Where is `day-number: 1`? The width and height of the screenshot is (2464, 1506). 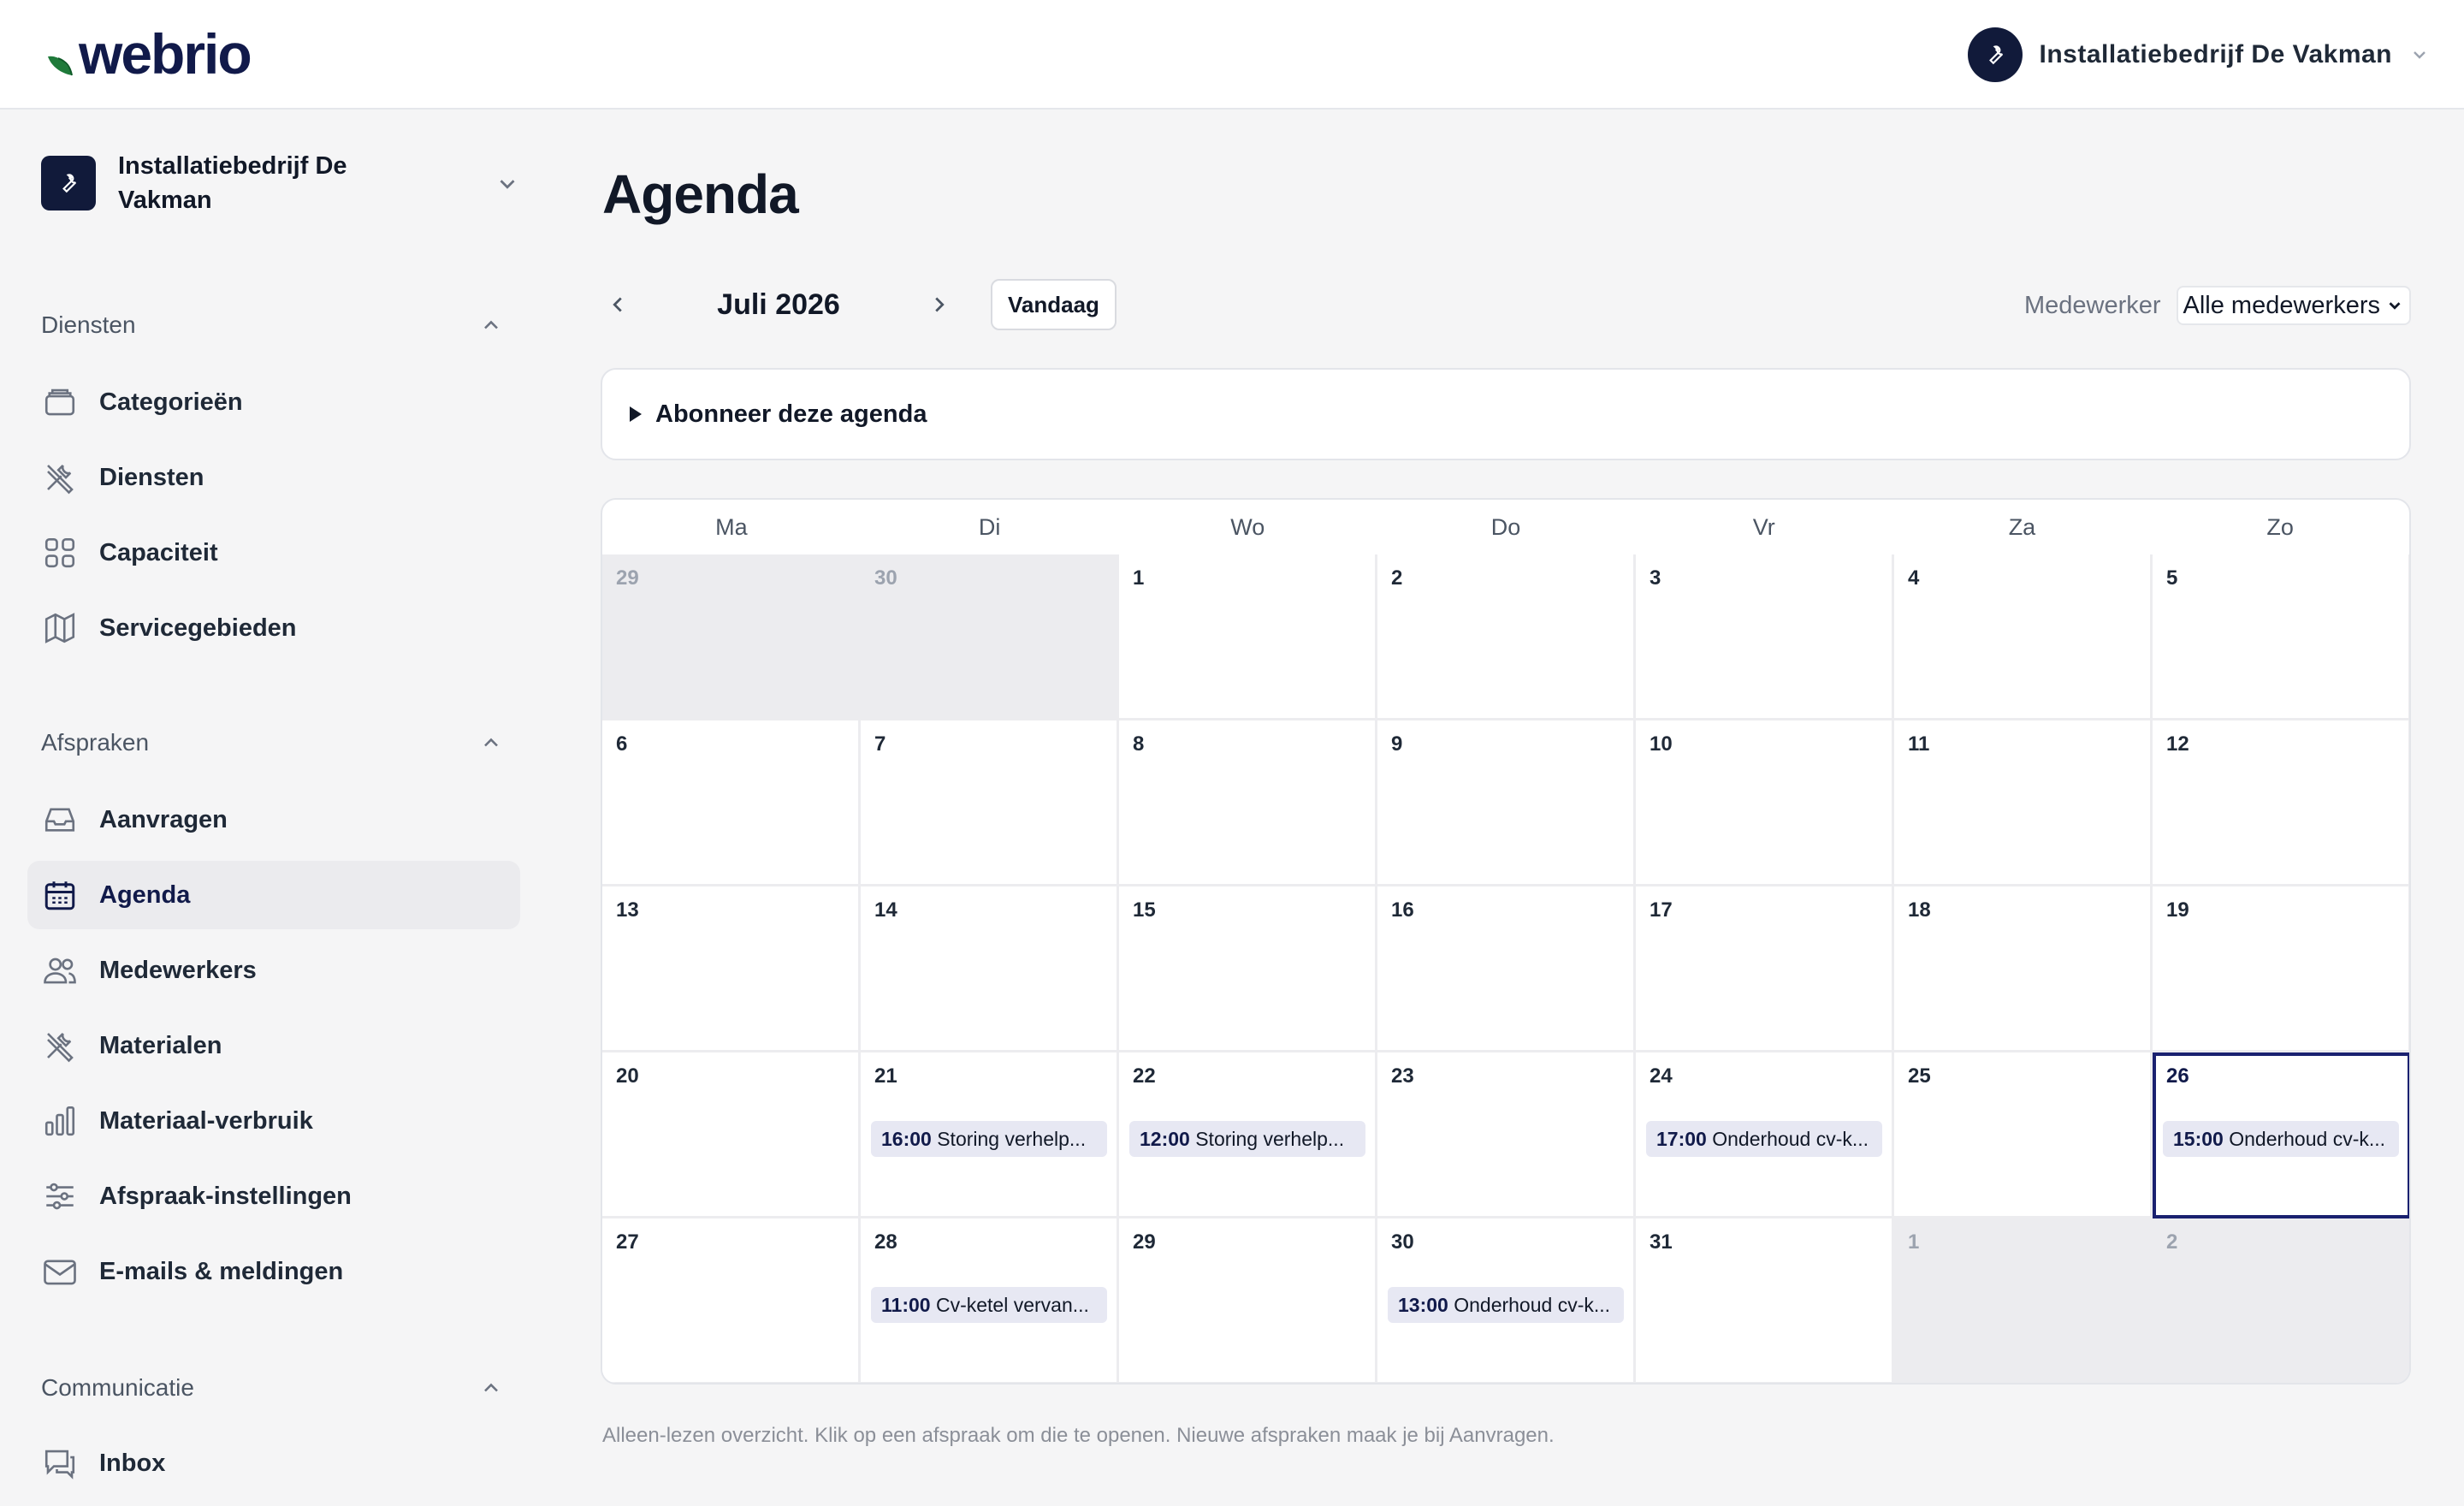 day-number: 1 is located at coordinates (1914, 1242).